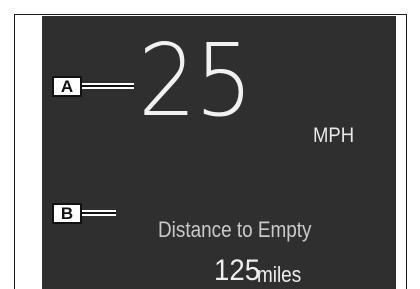 The width and height of the screenshot is (420, 289). I want to click on distance-to-empty-unit: miles, so click(279, 274).